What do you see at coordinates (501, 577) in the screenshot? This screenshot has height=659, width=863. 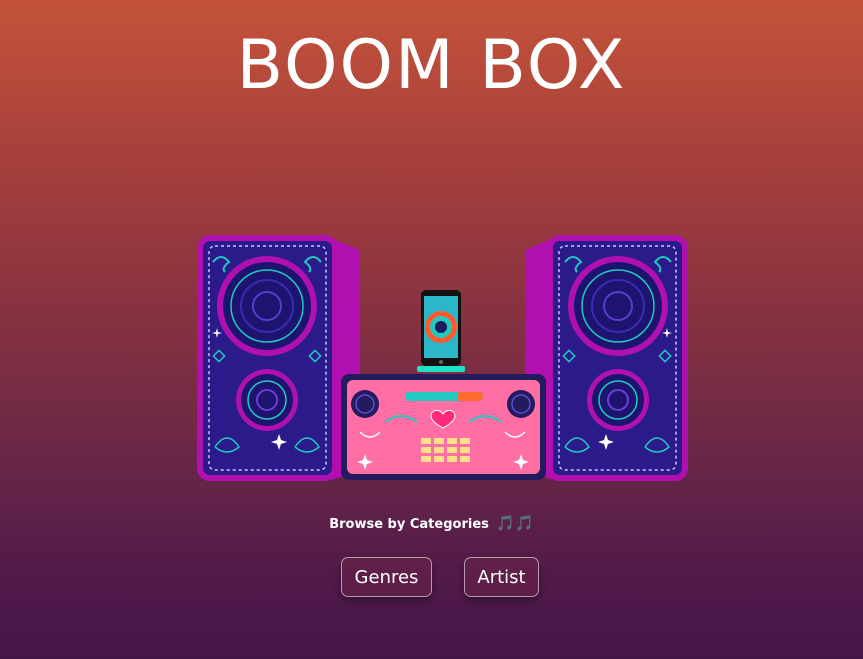 I see `artist-button: Artist` at bounding box center [501, 577].